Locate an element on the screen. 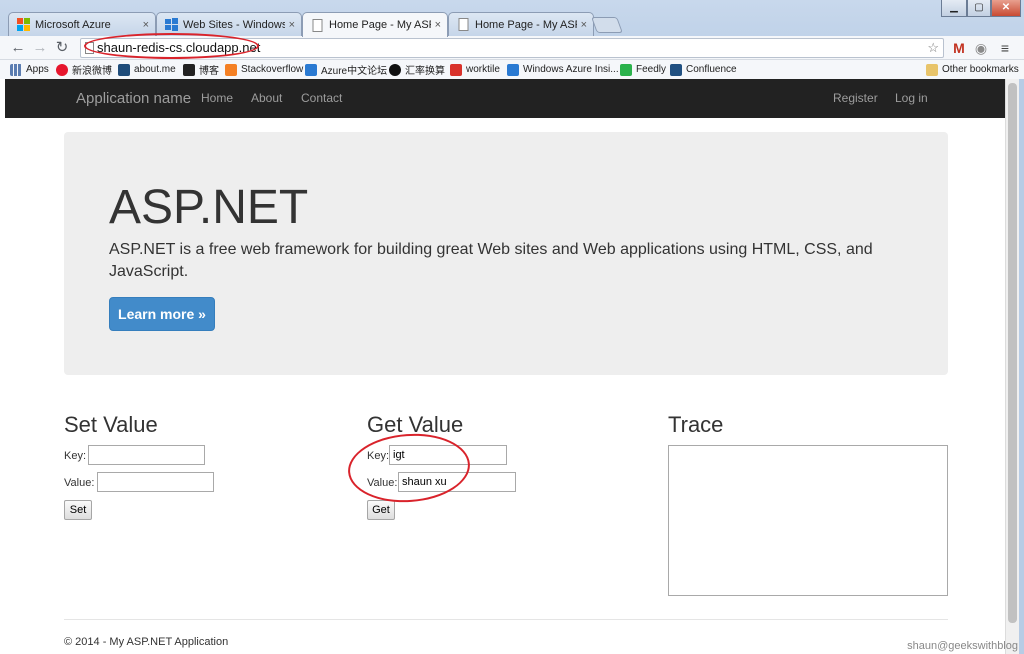 Image resolution: width=1024 pixels, height=654 pixels. tab-web-sites: Web Sites - Windows Azu × is located at coordinates (229, 24).